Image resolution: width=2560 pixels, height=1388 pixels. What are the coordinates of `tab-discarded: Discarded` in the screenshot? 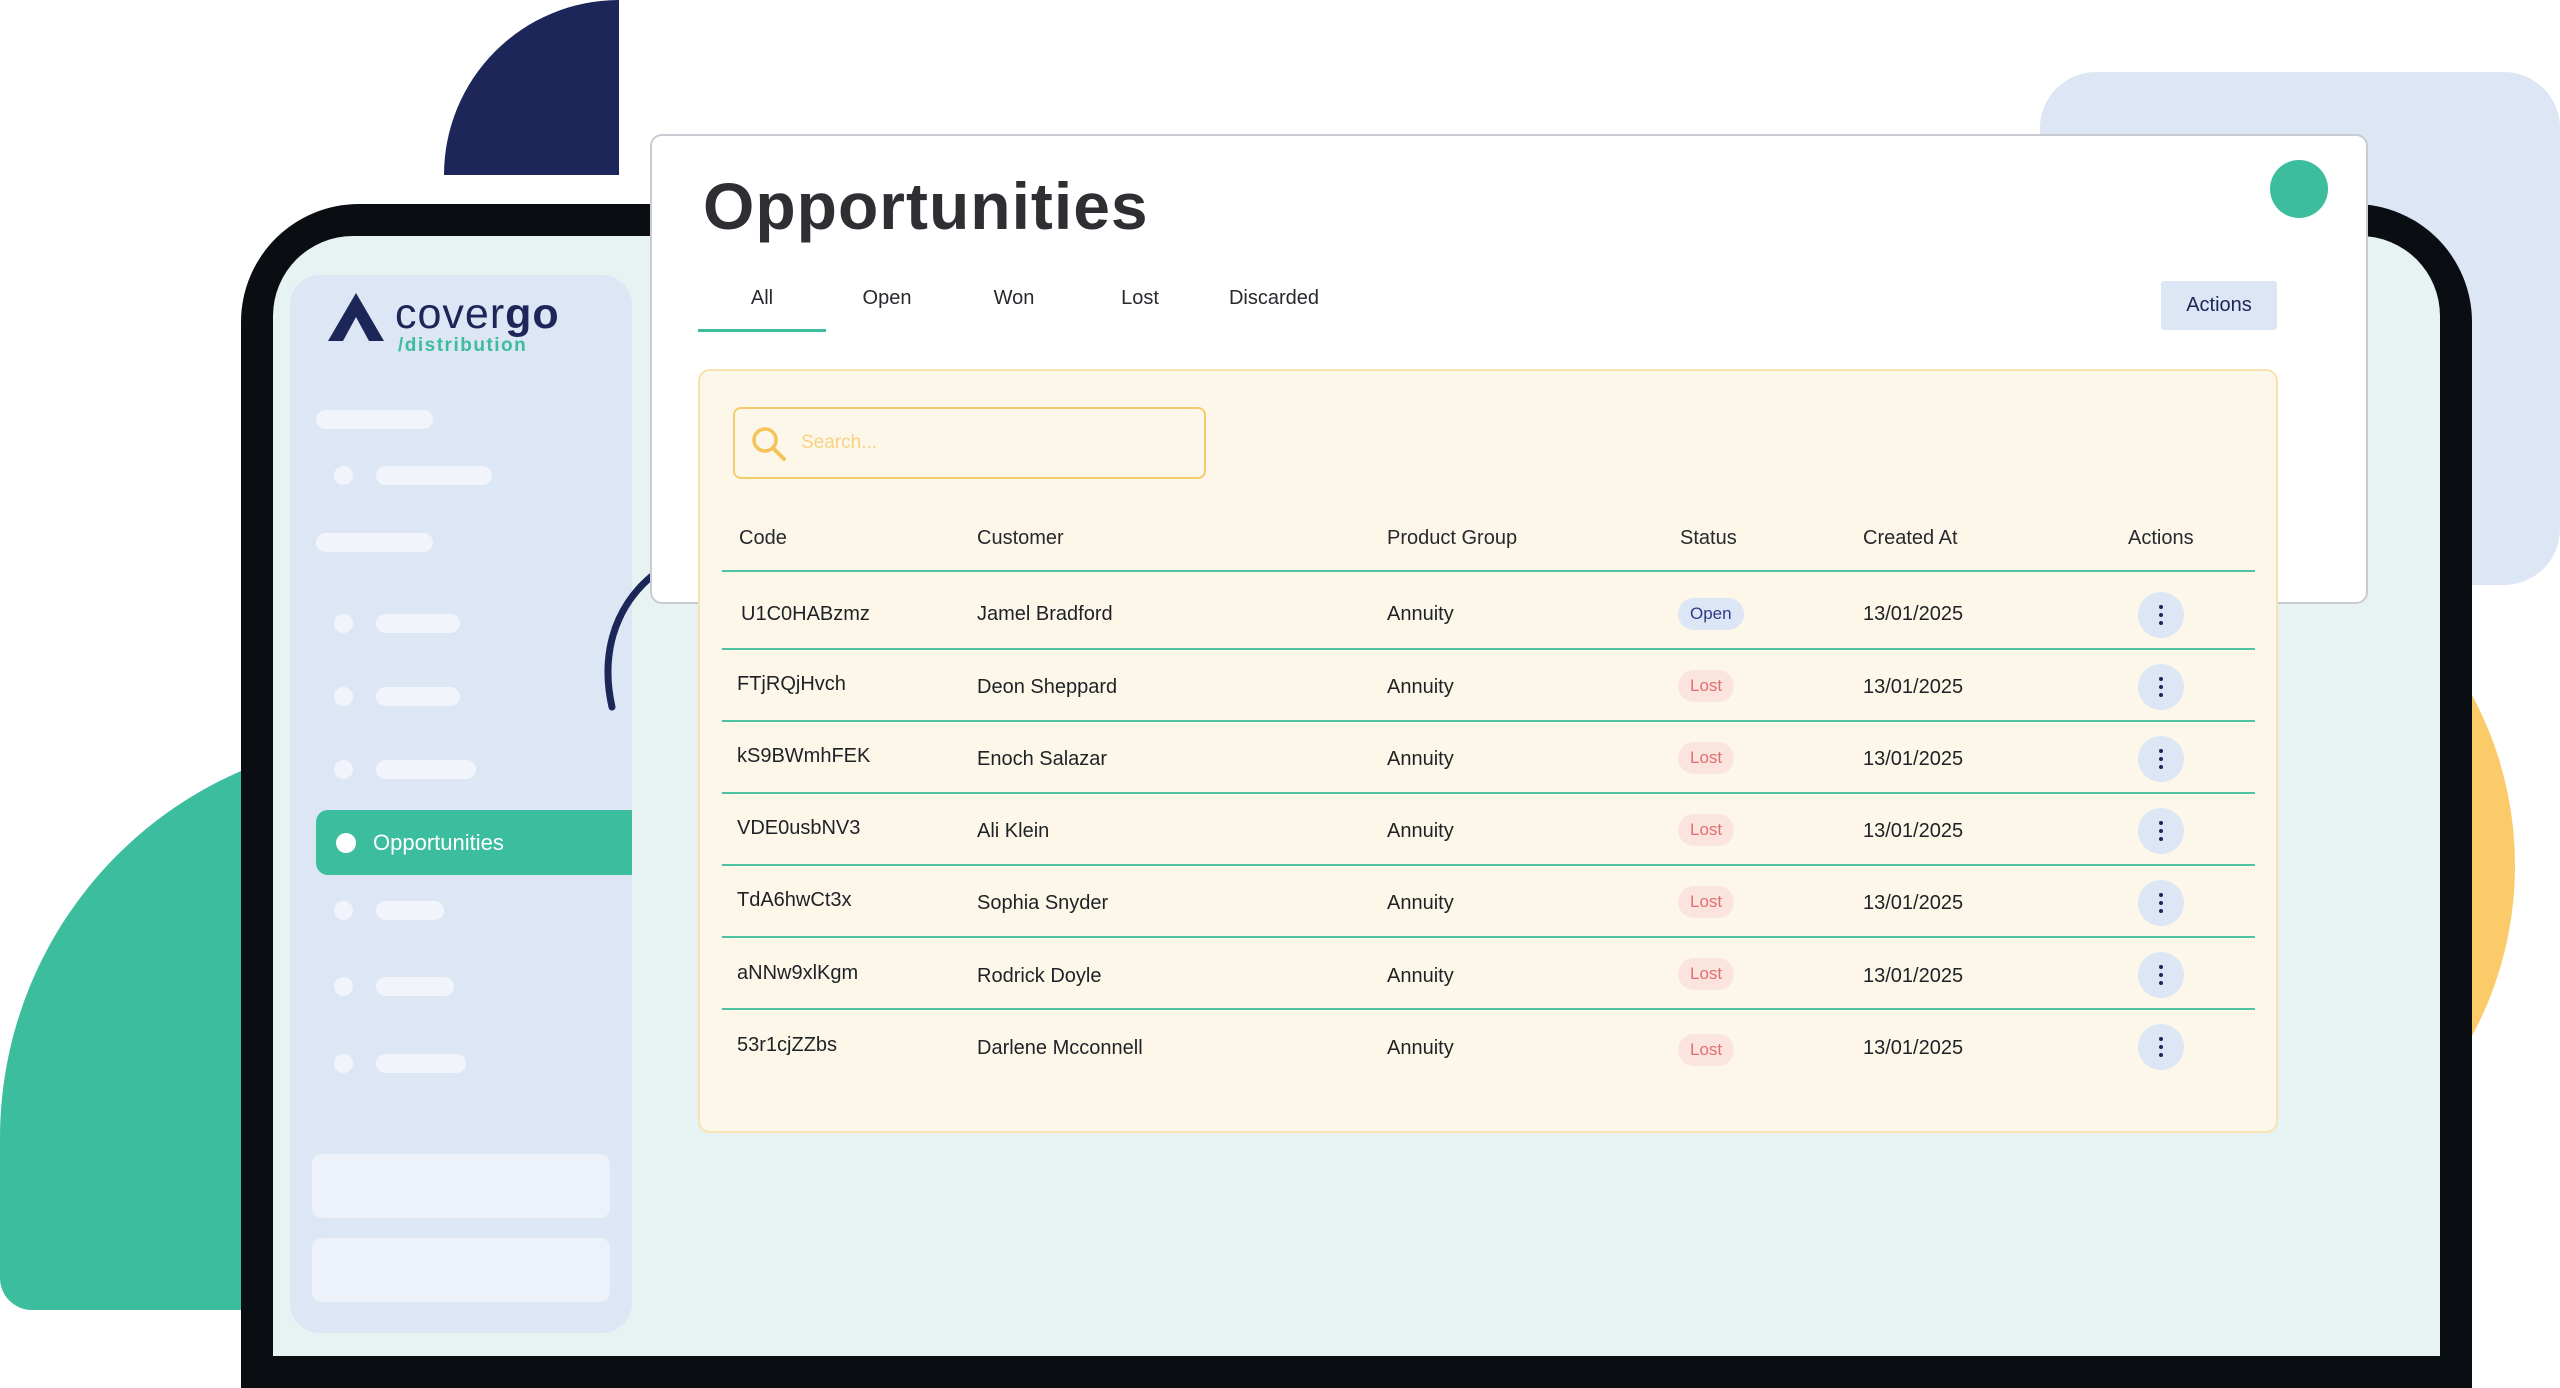 It's located at (1274, 307).